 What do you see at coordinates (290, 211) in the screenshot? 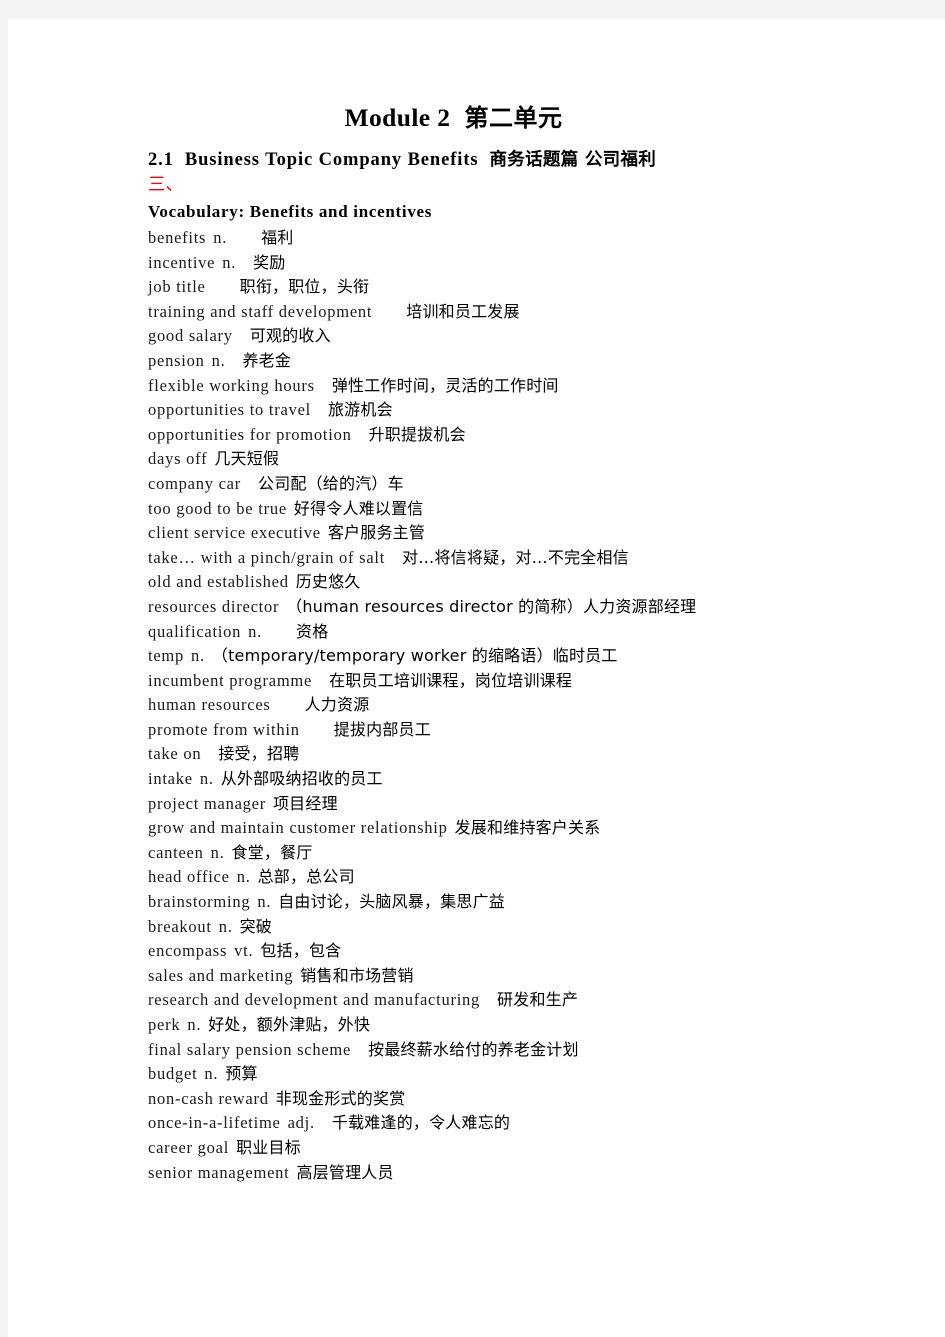
I see `vocabulary-heading: Vocabulary: Benefits and incentives` at bounding box center [290, 211].